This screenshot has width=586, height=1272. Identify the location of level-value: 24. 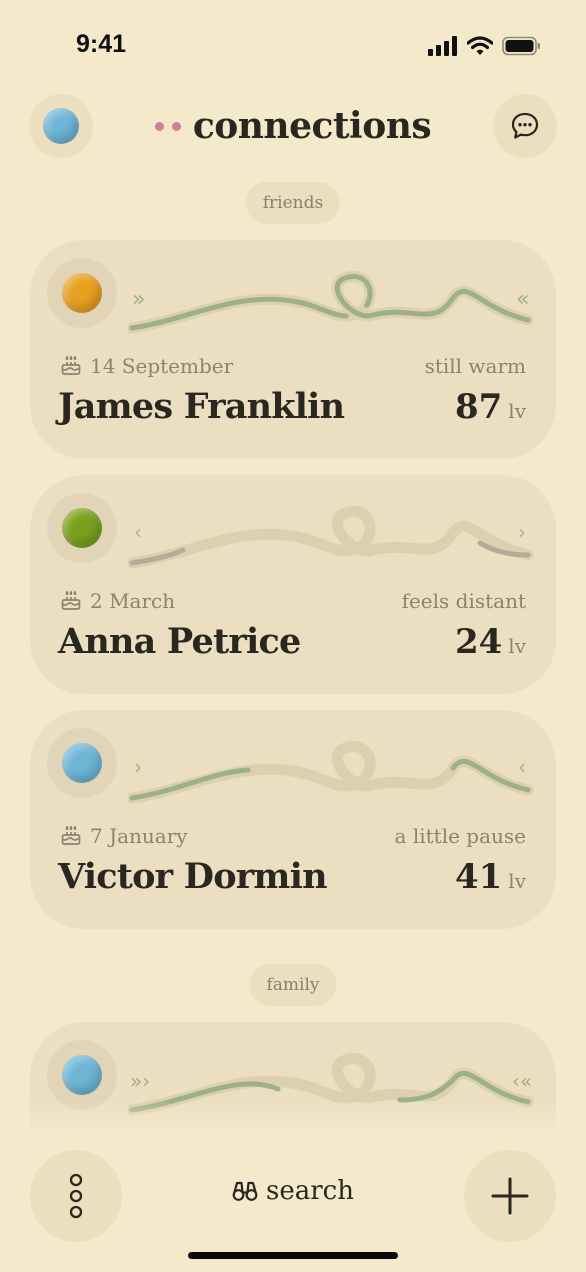
(478, 642).